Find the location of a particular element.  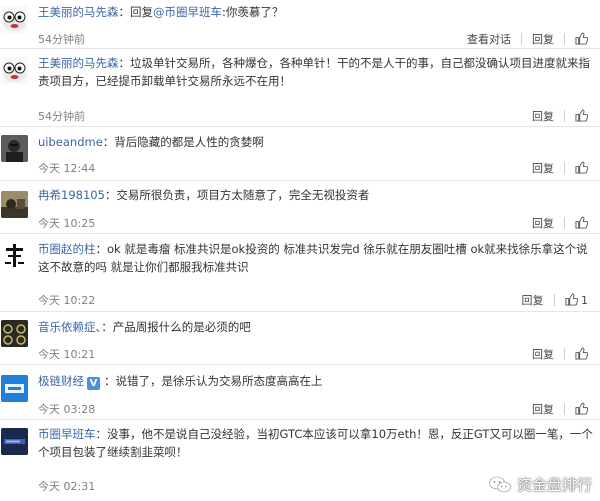

comment-text: :你羡慕了？ is located at coordinates (253, 12).